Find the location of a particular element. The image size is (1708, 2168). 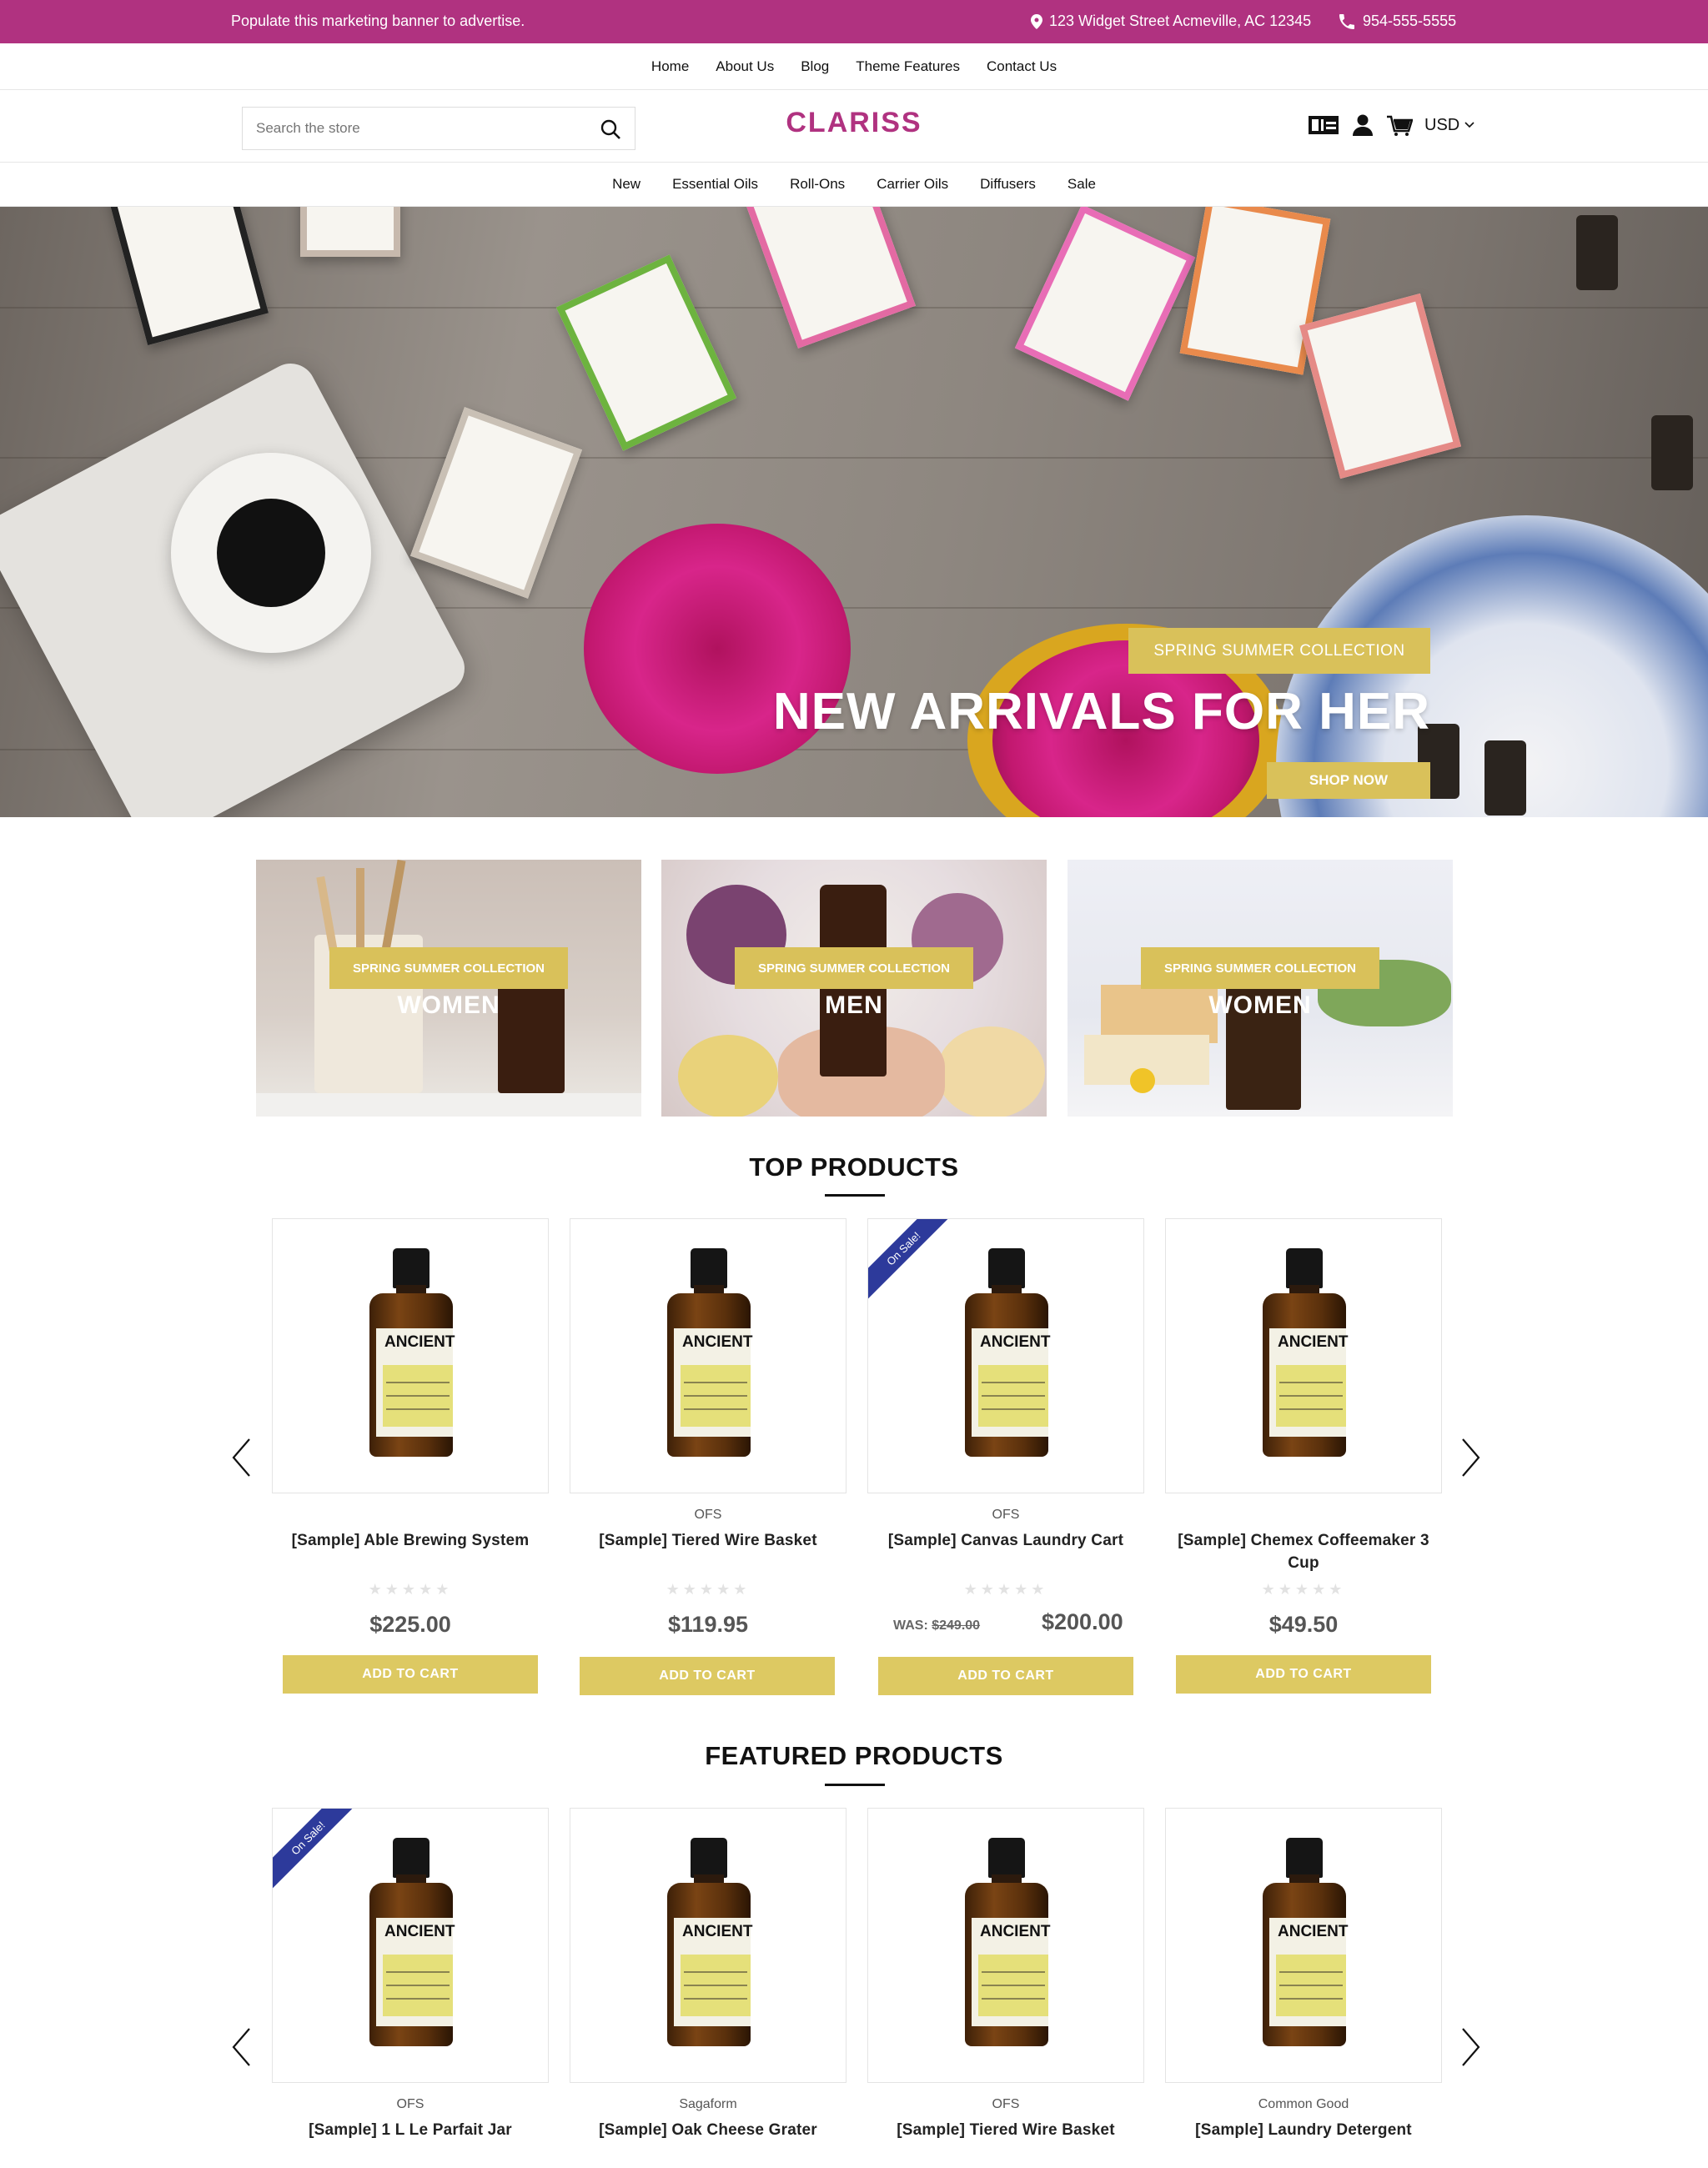

chevron-down-icon is located at coordinates (1469, 125).